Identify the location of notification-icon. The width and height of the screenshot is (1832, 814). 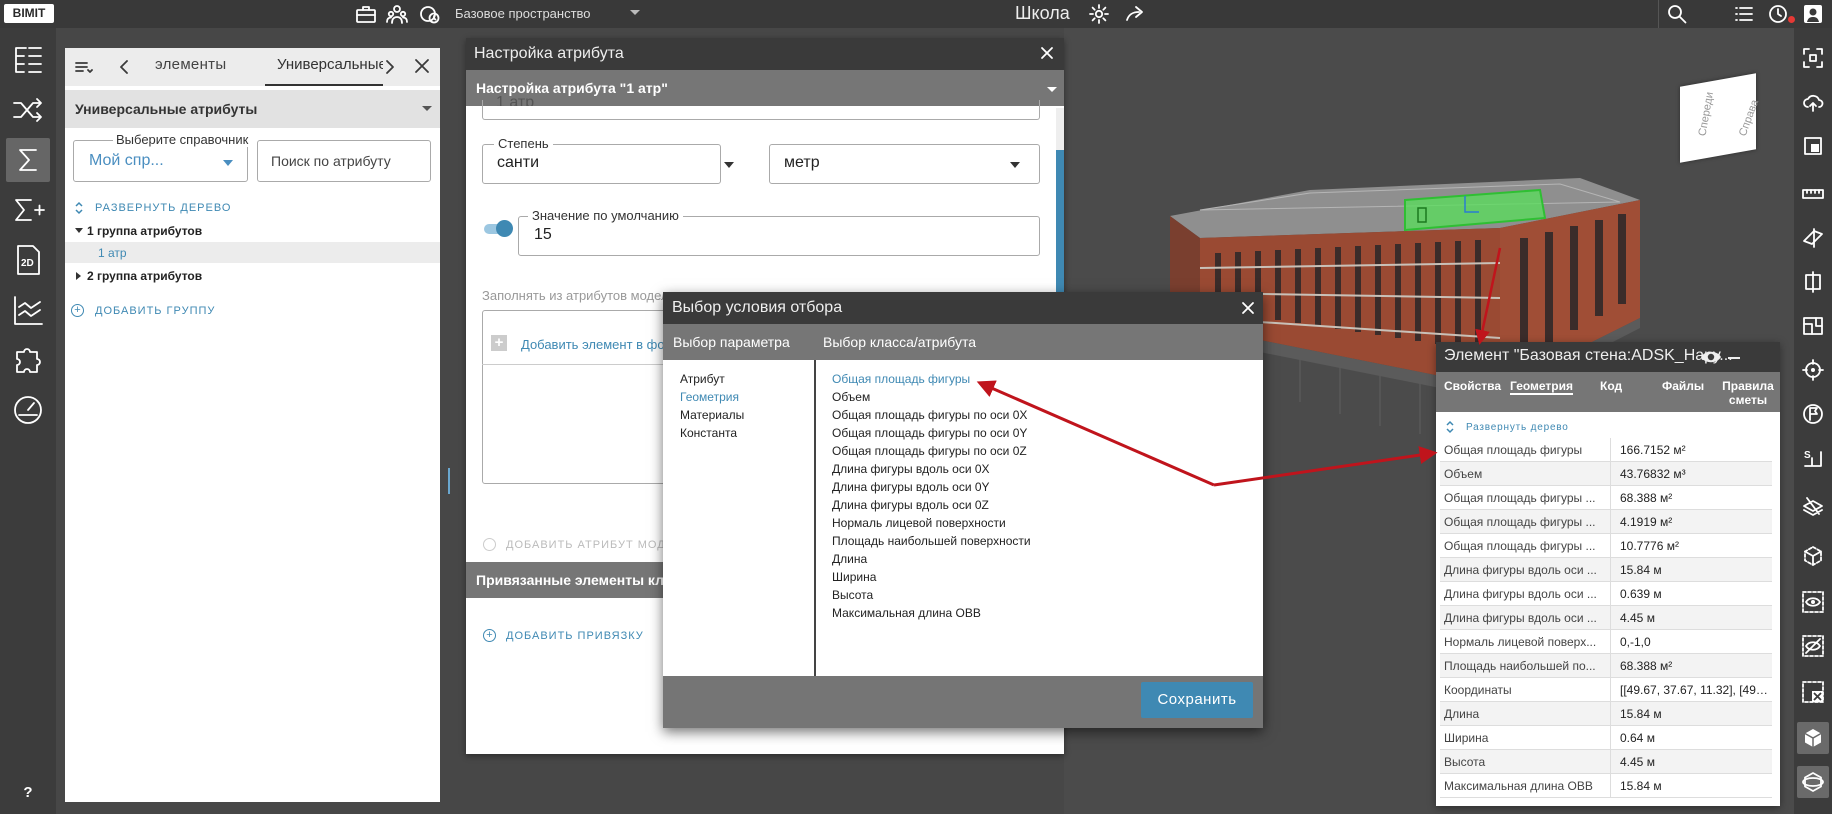
(1778, 14).